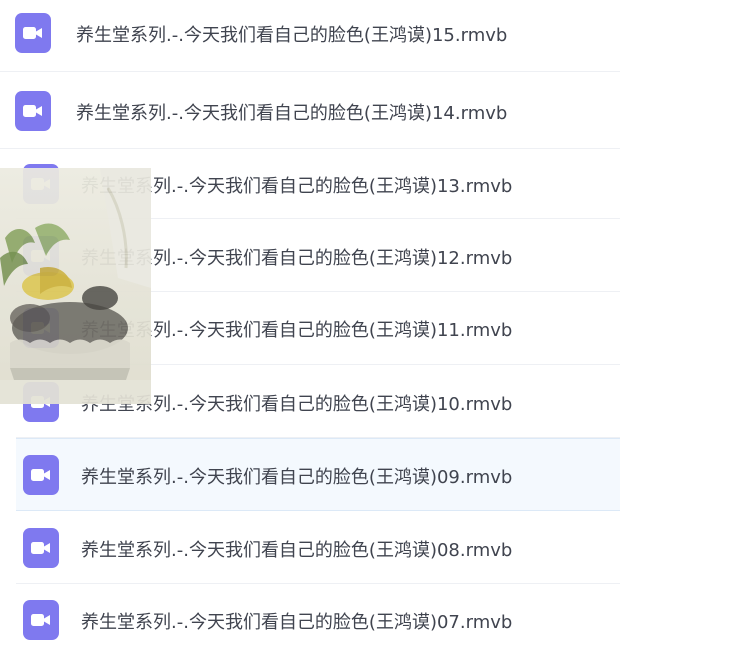 The height and width of the screenshot is (652, 750). What do you see at coordinates (292, 35) in the screenshot?
I see `file-name: 养生堂系列.-.今天我们看自己的脸色(王鸿谟)15.rmvb` at bounding box center [292, 35].